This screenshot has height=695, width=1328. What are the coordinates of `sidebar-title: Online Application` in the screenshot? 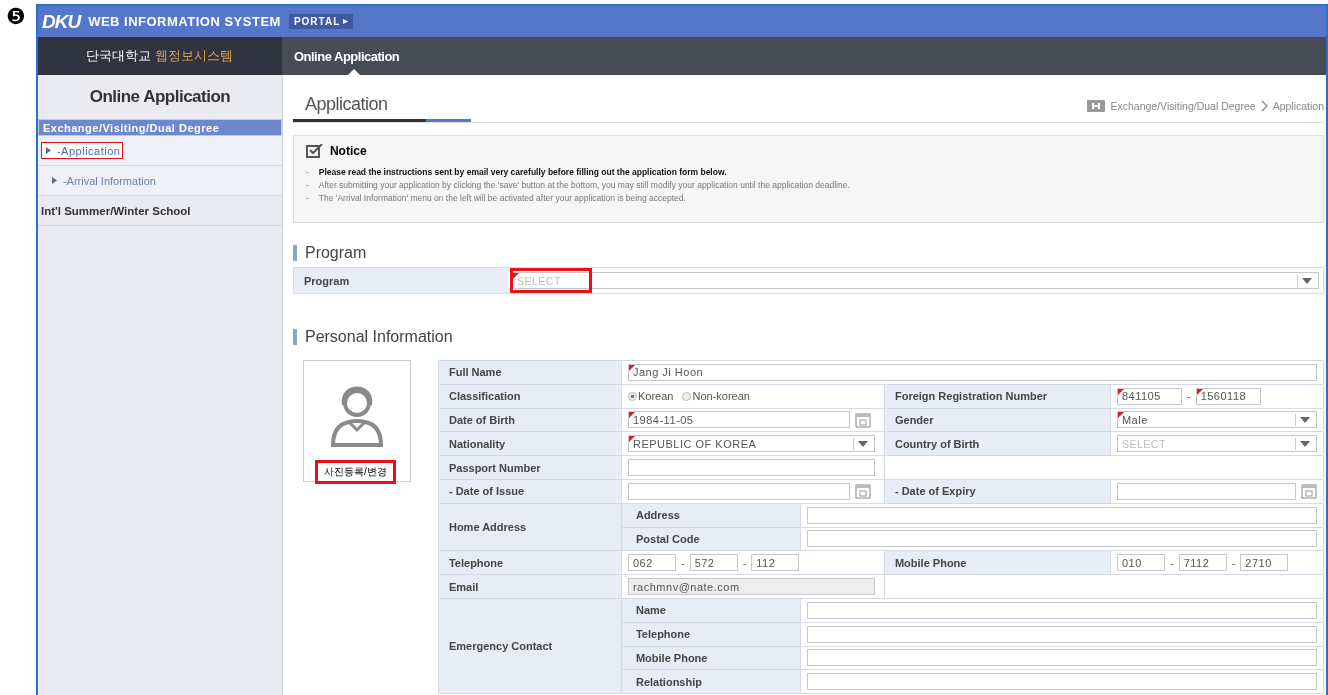 It's located at (160, 97).